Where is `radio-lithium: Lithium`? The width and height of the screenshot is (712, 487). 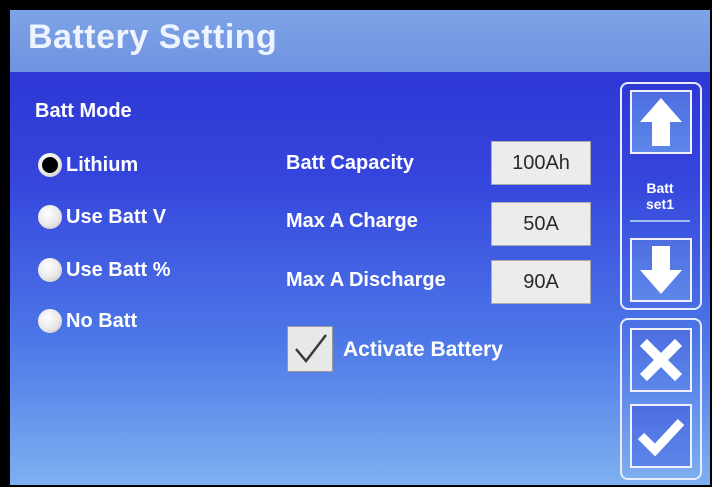
radio-lithium: Lithium is located at coordinates (88, 165).